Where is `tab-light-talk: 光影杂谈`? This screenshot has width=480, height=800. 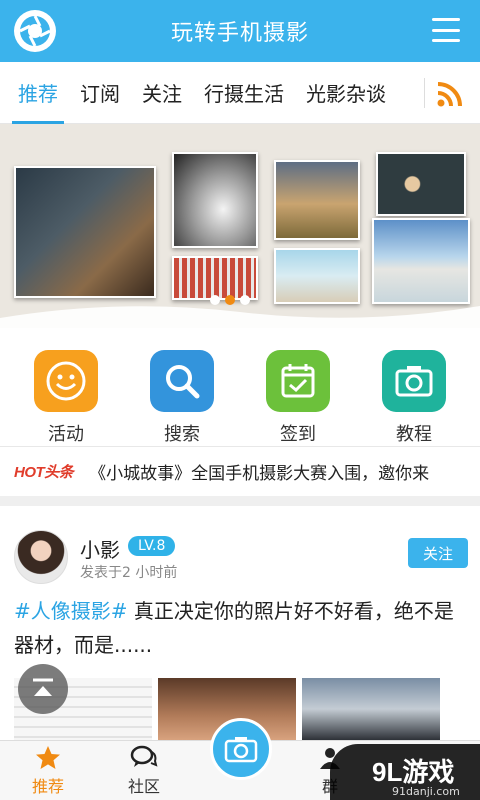
tab-light-talk: 光影杂谈 is located at coordinates (346, 93).